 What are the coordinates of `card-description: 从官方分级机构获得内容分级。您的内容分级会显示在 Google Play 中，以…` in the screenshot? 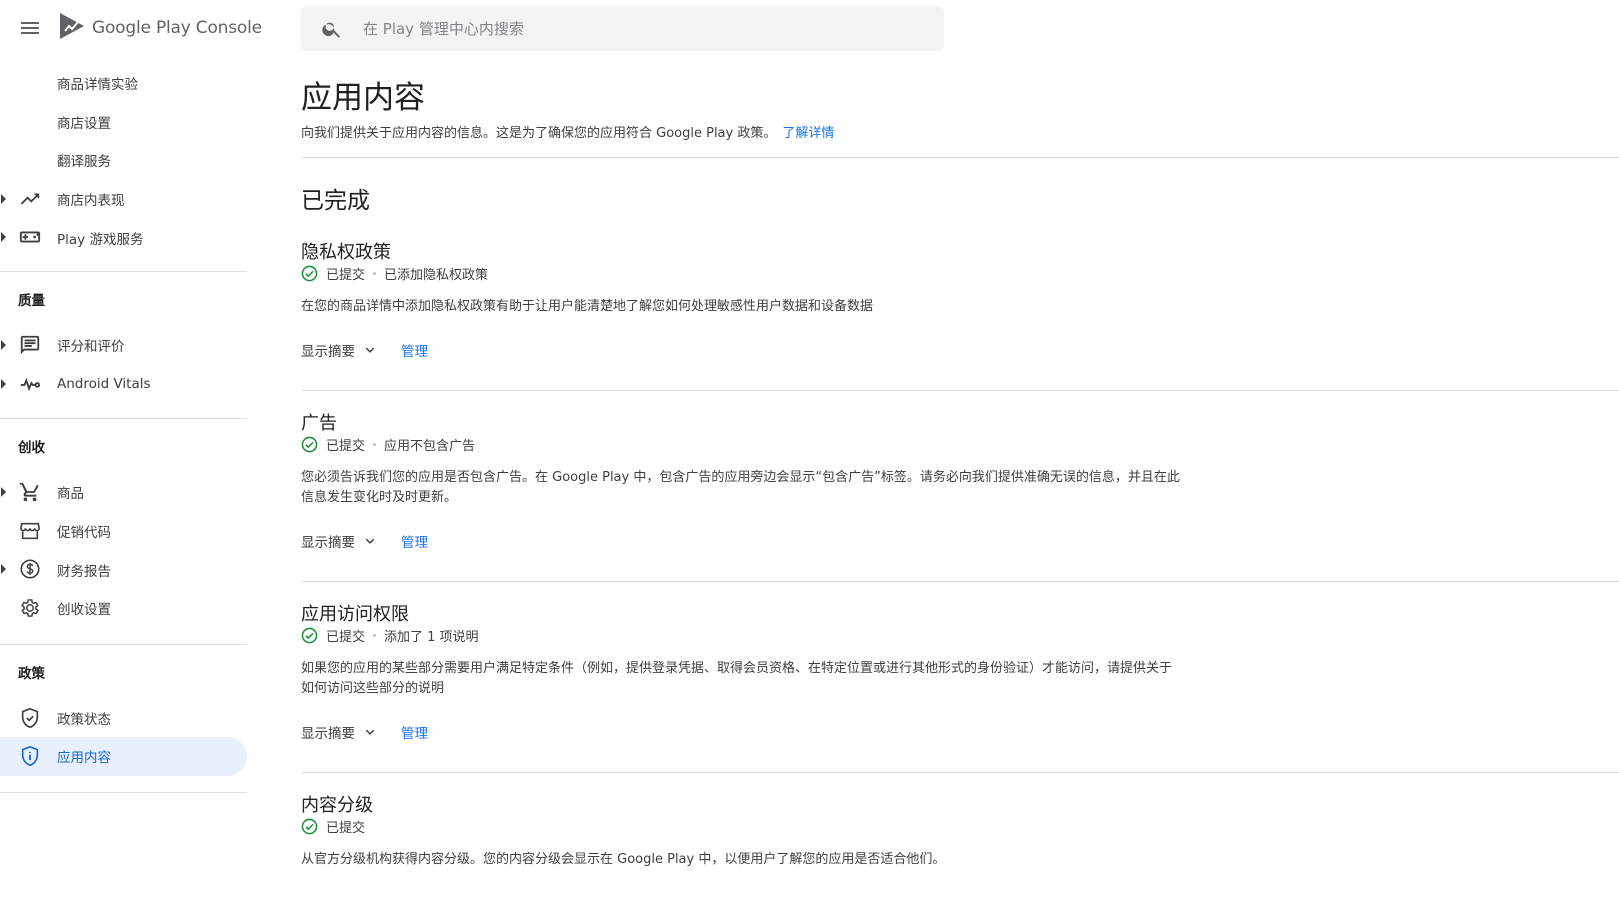 It's located at (623, 859).